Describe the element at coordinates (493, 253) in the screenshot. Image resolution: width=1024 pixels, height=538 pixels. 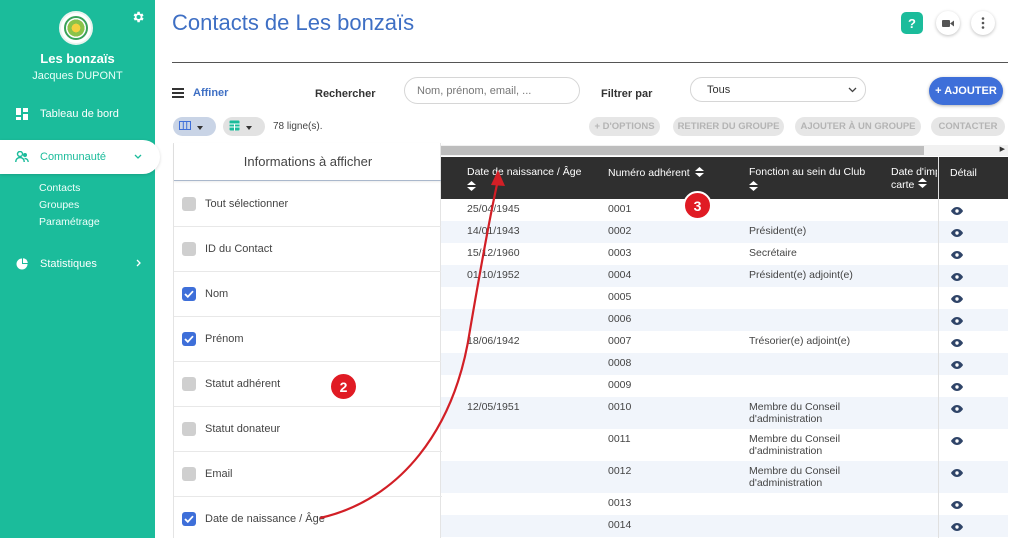
I see `cell-birthdate: 15/12/1960` at that location.